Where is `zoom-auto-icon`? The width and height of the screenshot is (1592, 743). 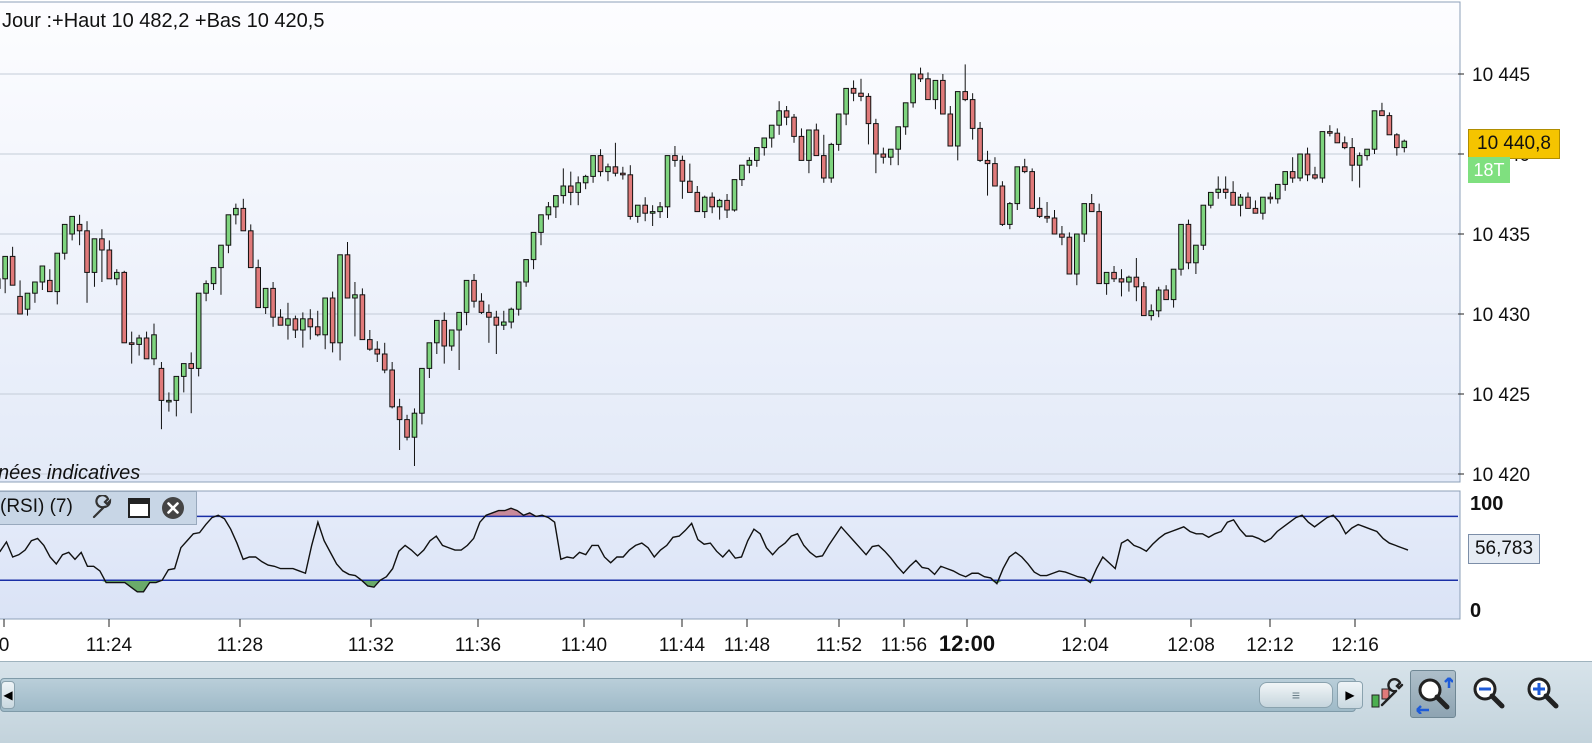 zoom-auto-icon is located at coordinates (1433, 694).